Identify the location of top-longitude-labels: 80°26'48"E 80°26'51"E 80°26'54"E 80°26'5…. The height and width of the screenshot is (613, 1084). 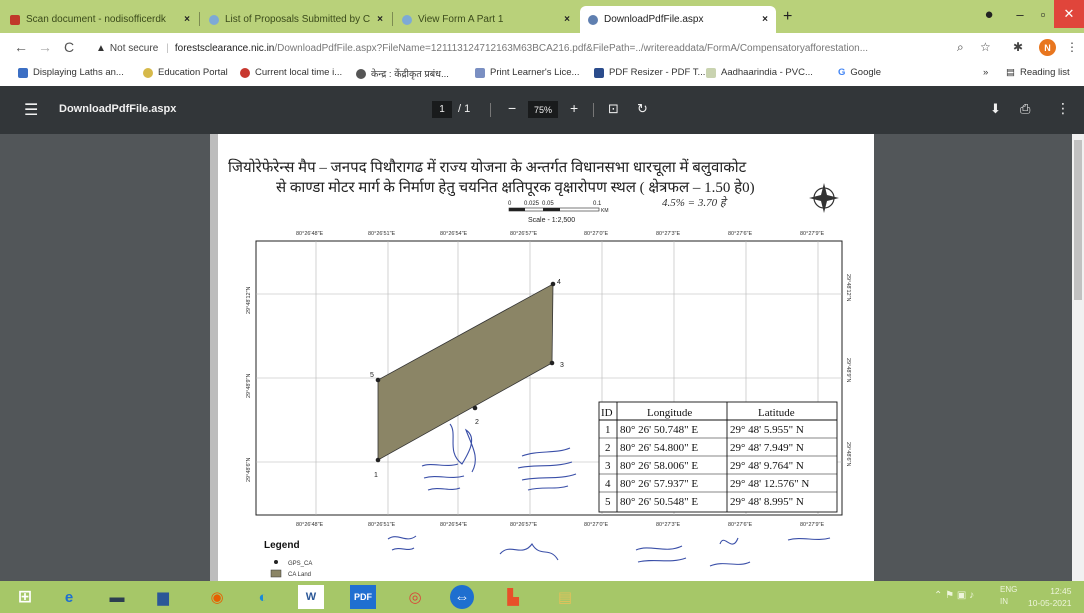
(560, 234).